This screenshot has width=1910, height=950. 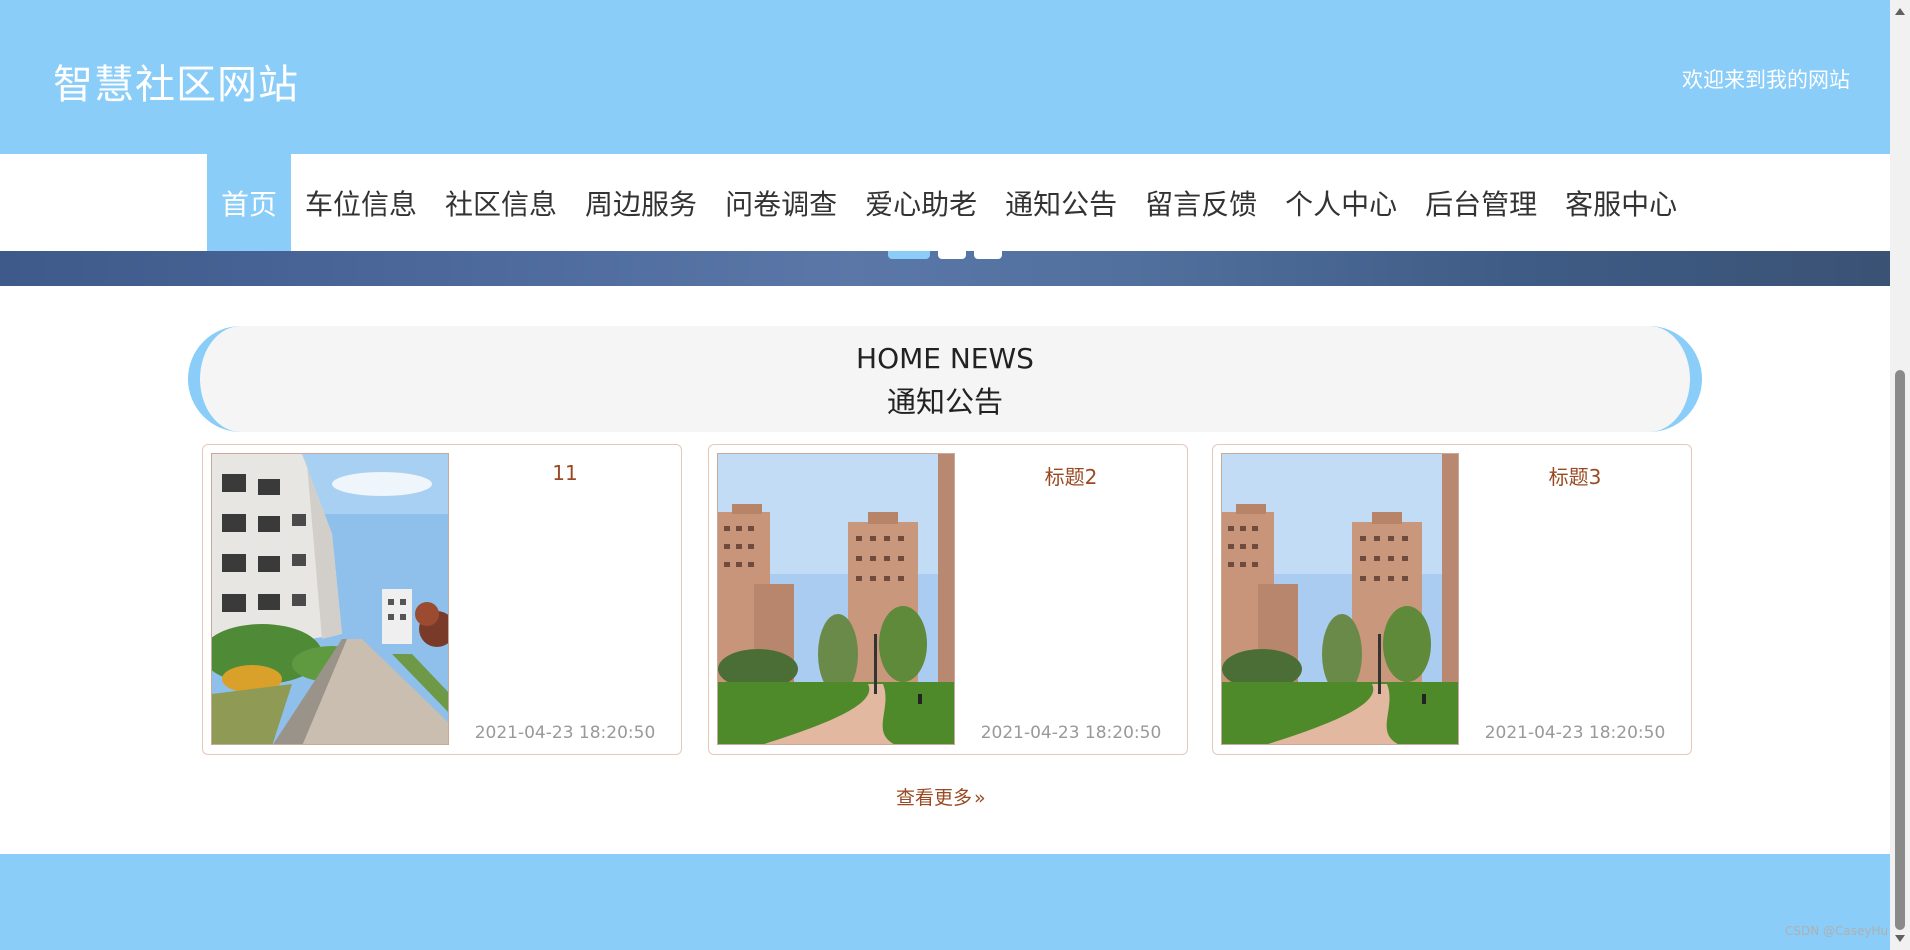 What do you see at coordinates (1766, 80) in the screenshot?
I see `welcome-text: 欢迎来到我的网站` at bounding box center [1766, 80].